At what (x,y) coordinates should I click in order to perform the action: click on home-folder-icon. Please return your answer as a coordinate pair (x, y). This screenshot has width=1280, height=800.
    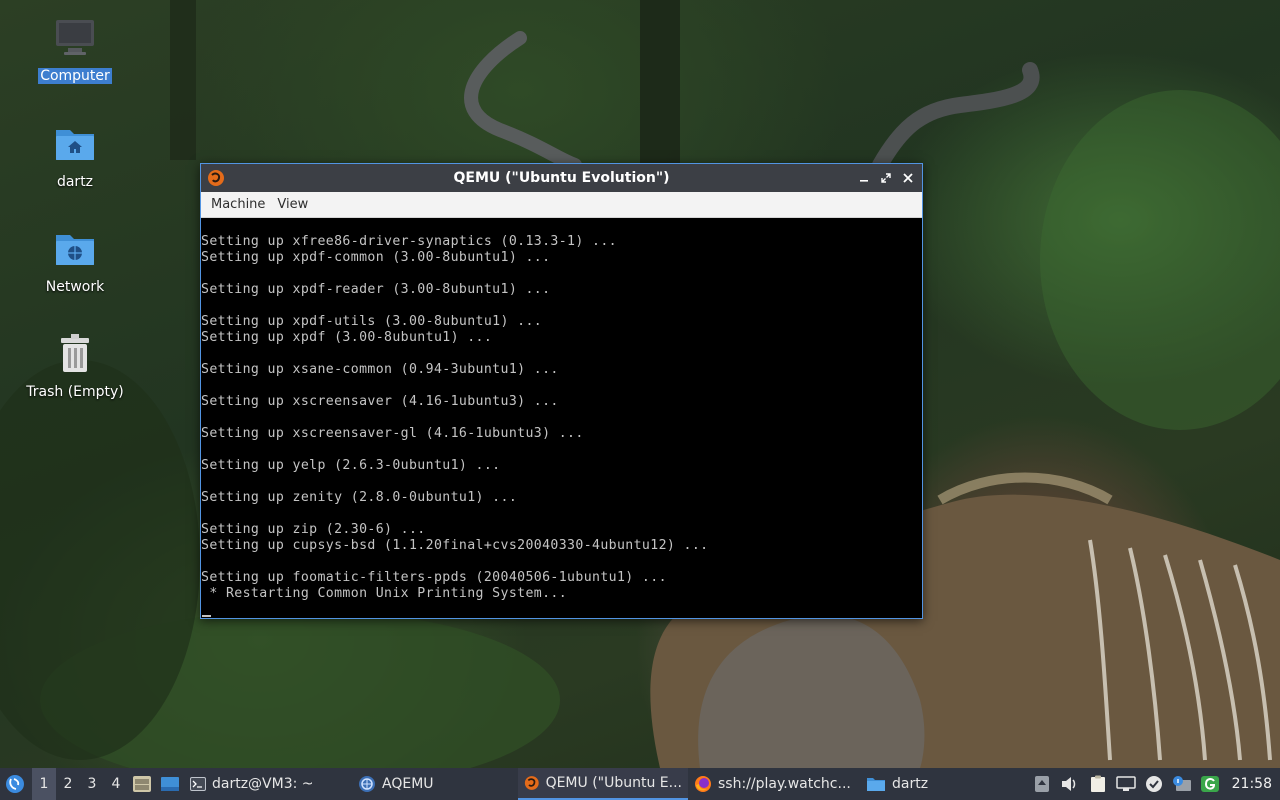
    Looking at the image, I should click on (75, 145).